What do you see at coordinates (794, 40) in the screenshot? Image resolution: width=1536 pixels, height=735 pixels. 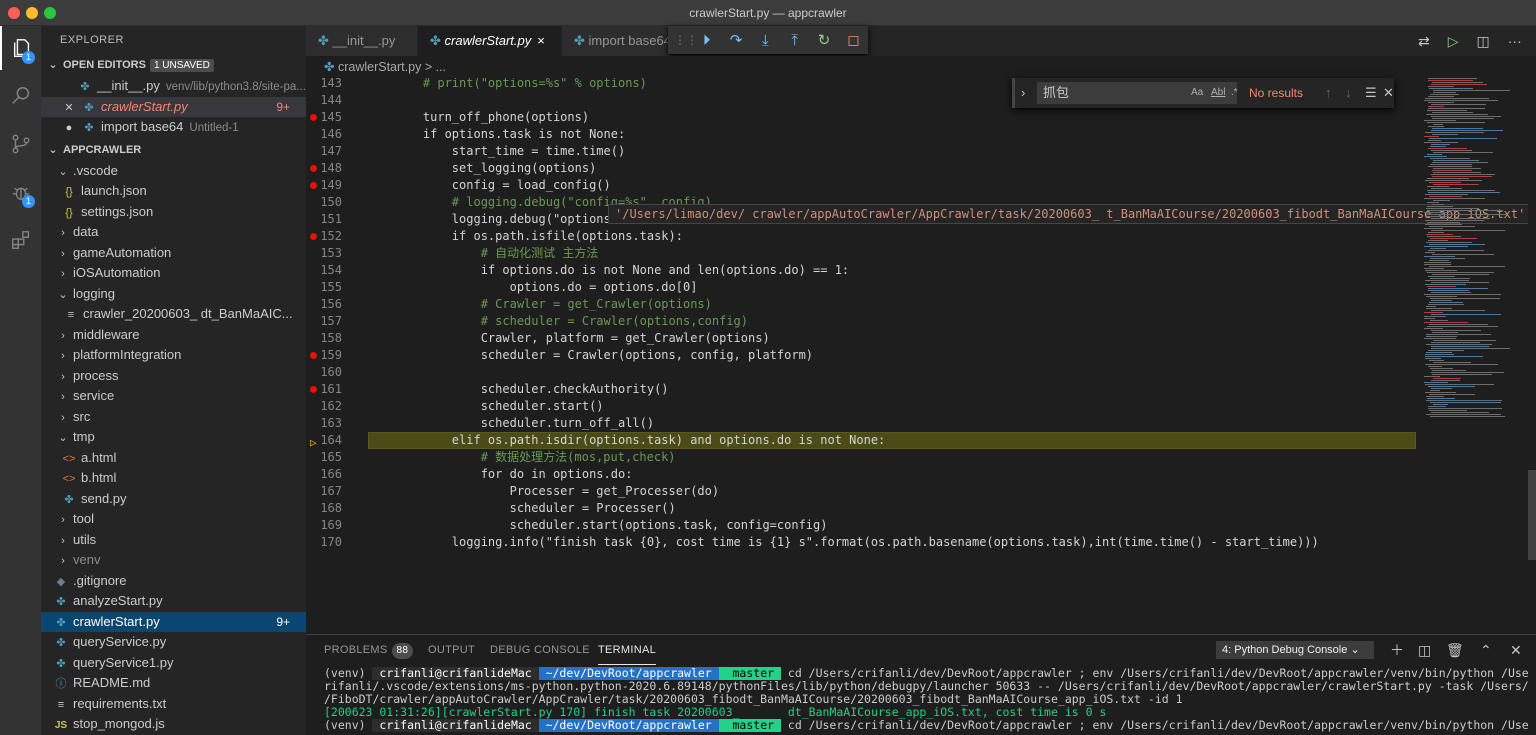 I see `step-out-icon: ⤒` at bounding box center [794, 40].